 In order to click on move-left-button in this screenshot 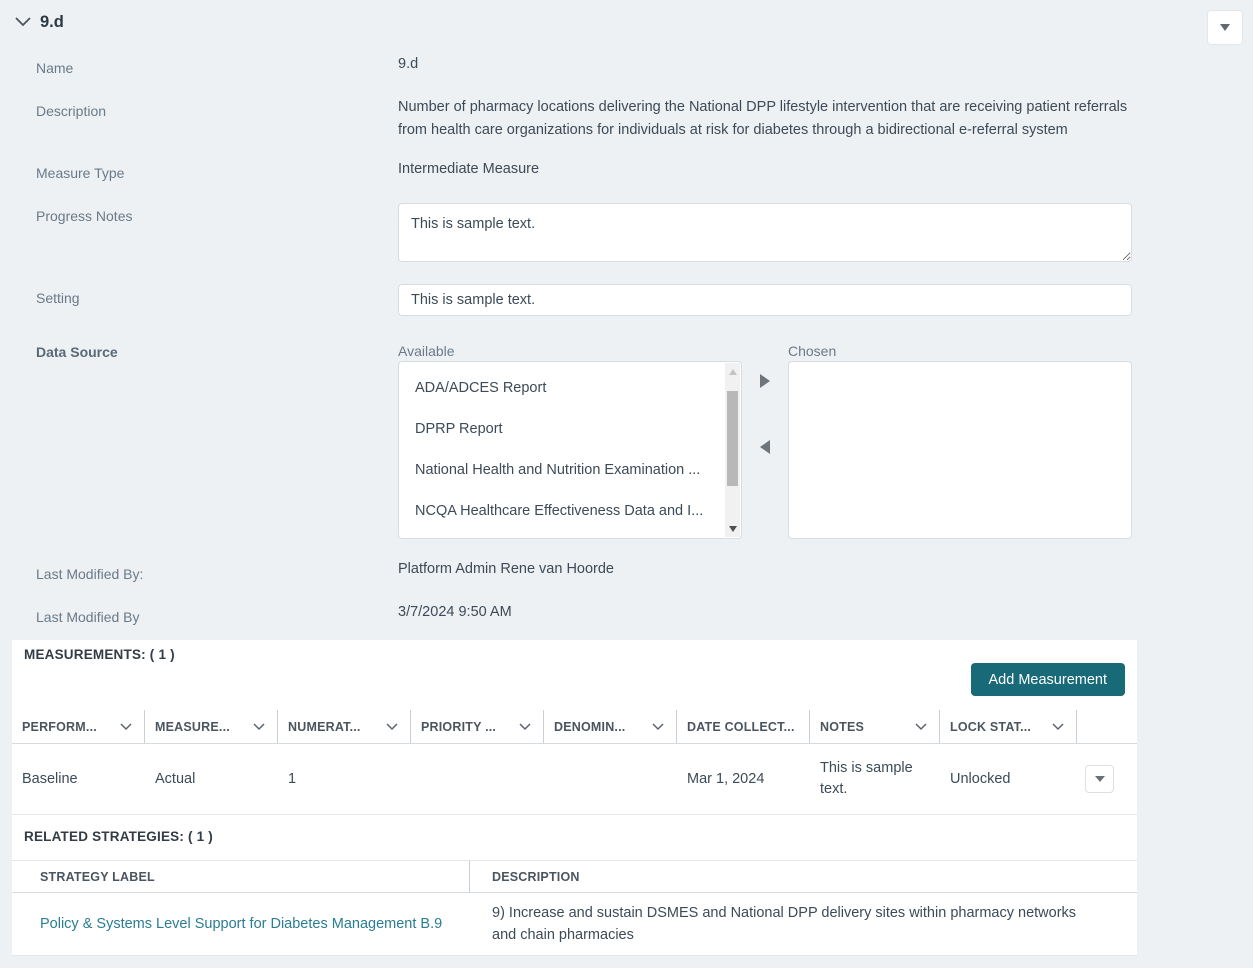, I will do `click(765, 447)`.